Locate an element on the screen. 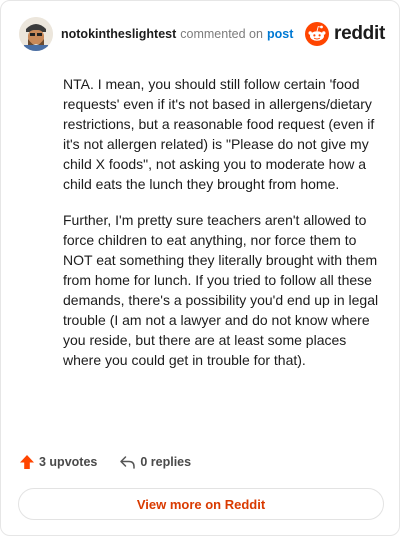 Image resolution: width=400 pixels, height=536 pixels. reddit-snoo-icon is located at coordinates (317, 34).